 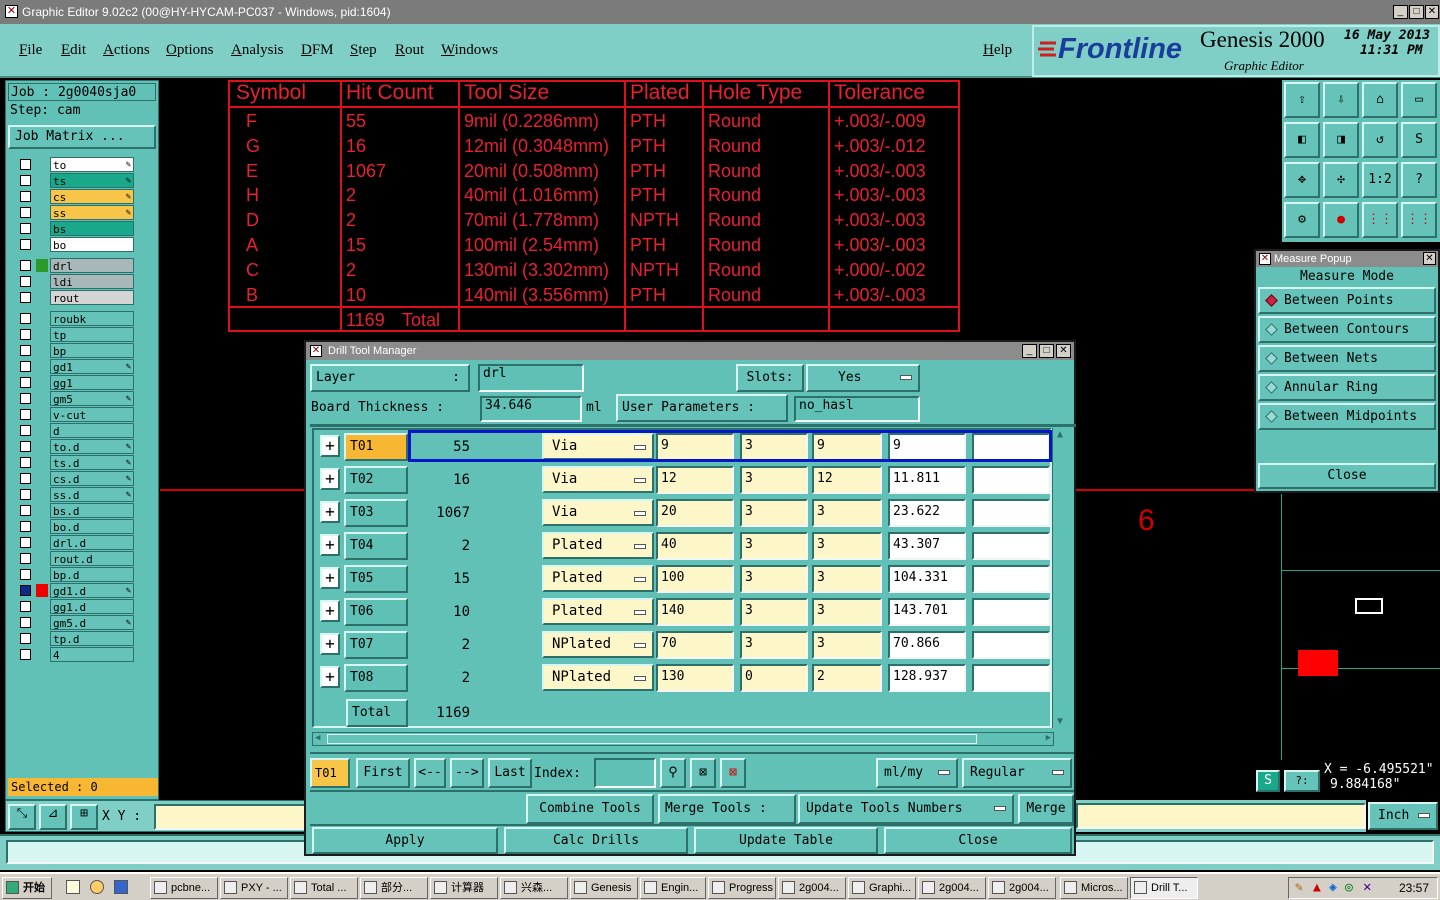 What do you see at coordinates (75, 398) in the screenshot?
I see `layer-row: gm5 ✎` at bounding box center [75, 398].